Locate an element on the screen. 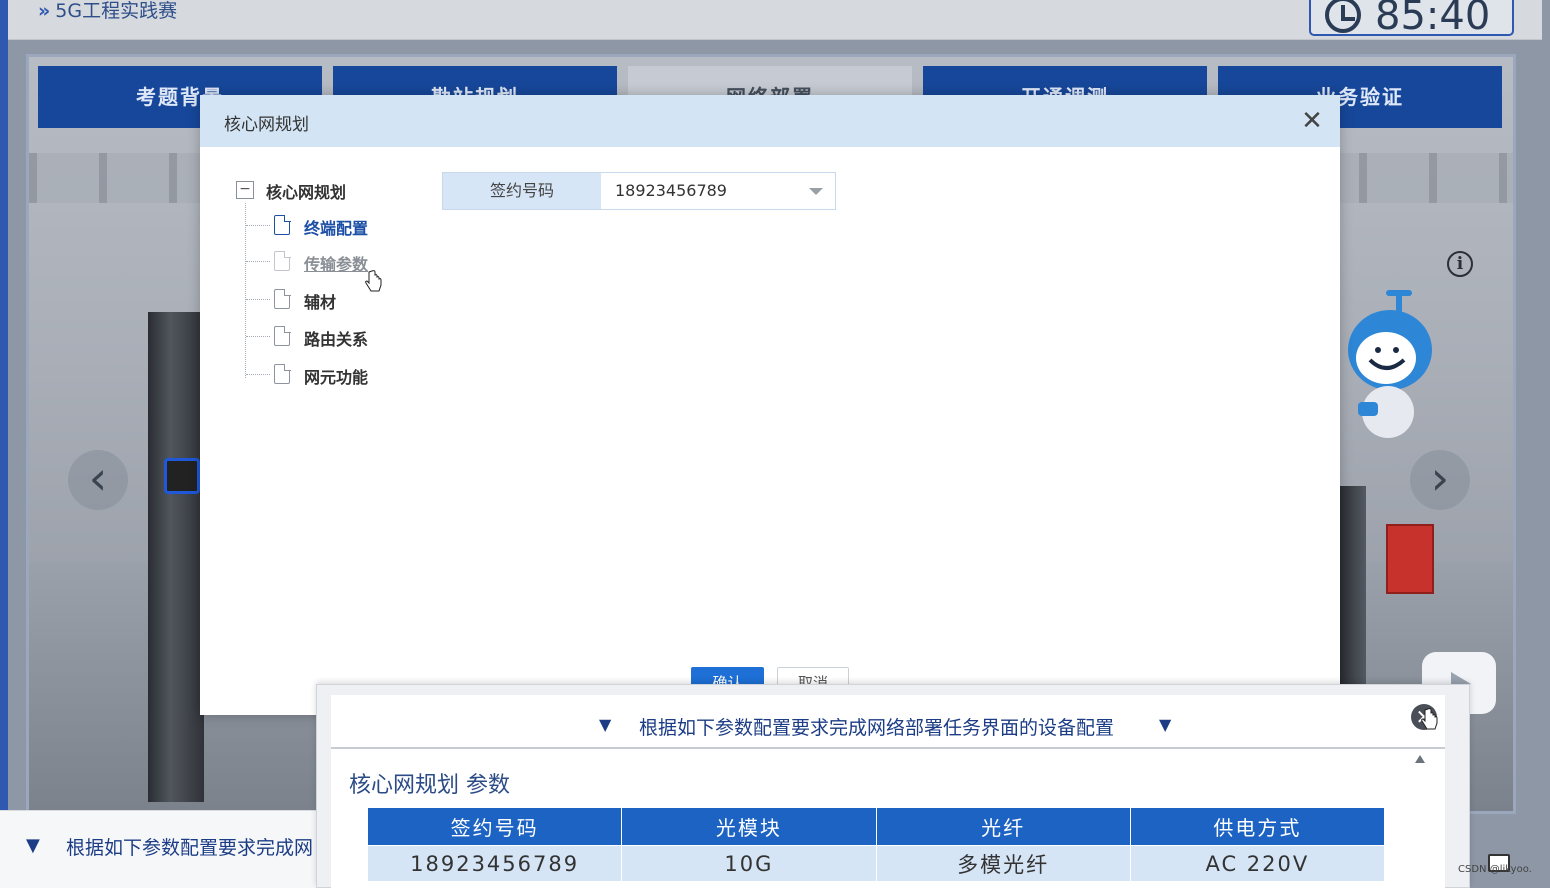  table-cell: 10G is located at coordinates (749, 863).